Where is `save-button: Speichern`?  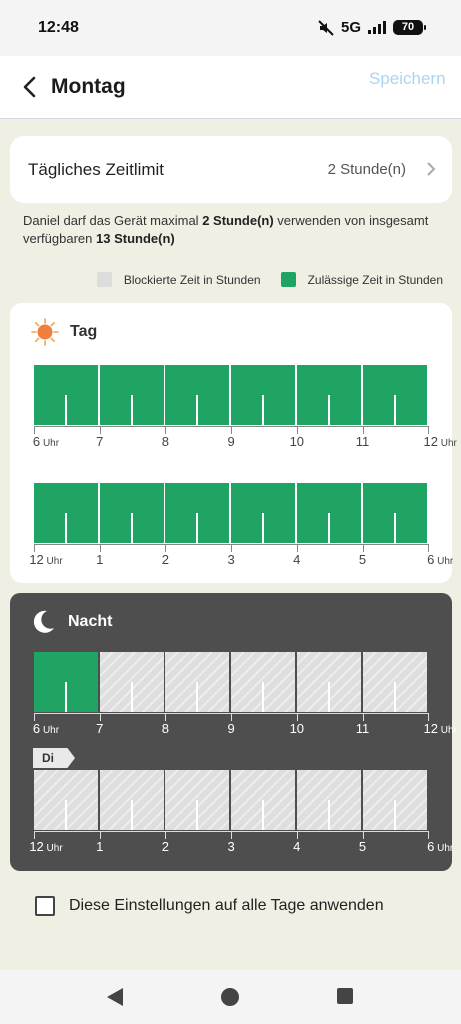 save-button: Speichern is located at coordinates (411, 79).